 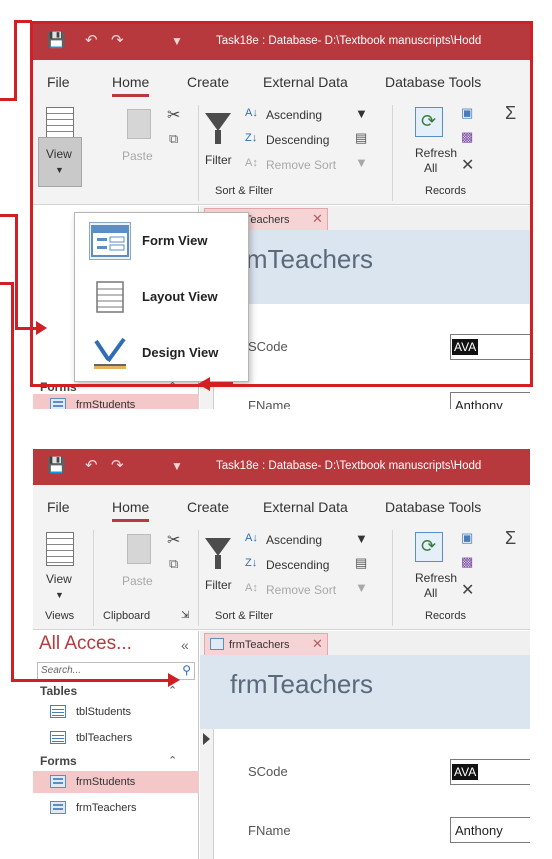 What do you see at coordinates (244, 616) in the screenshot?
I see `group-label-sort-filter: Sort & Filter` at bounding box center [244, 616].